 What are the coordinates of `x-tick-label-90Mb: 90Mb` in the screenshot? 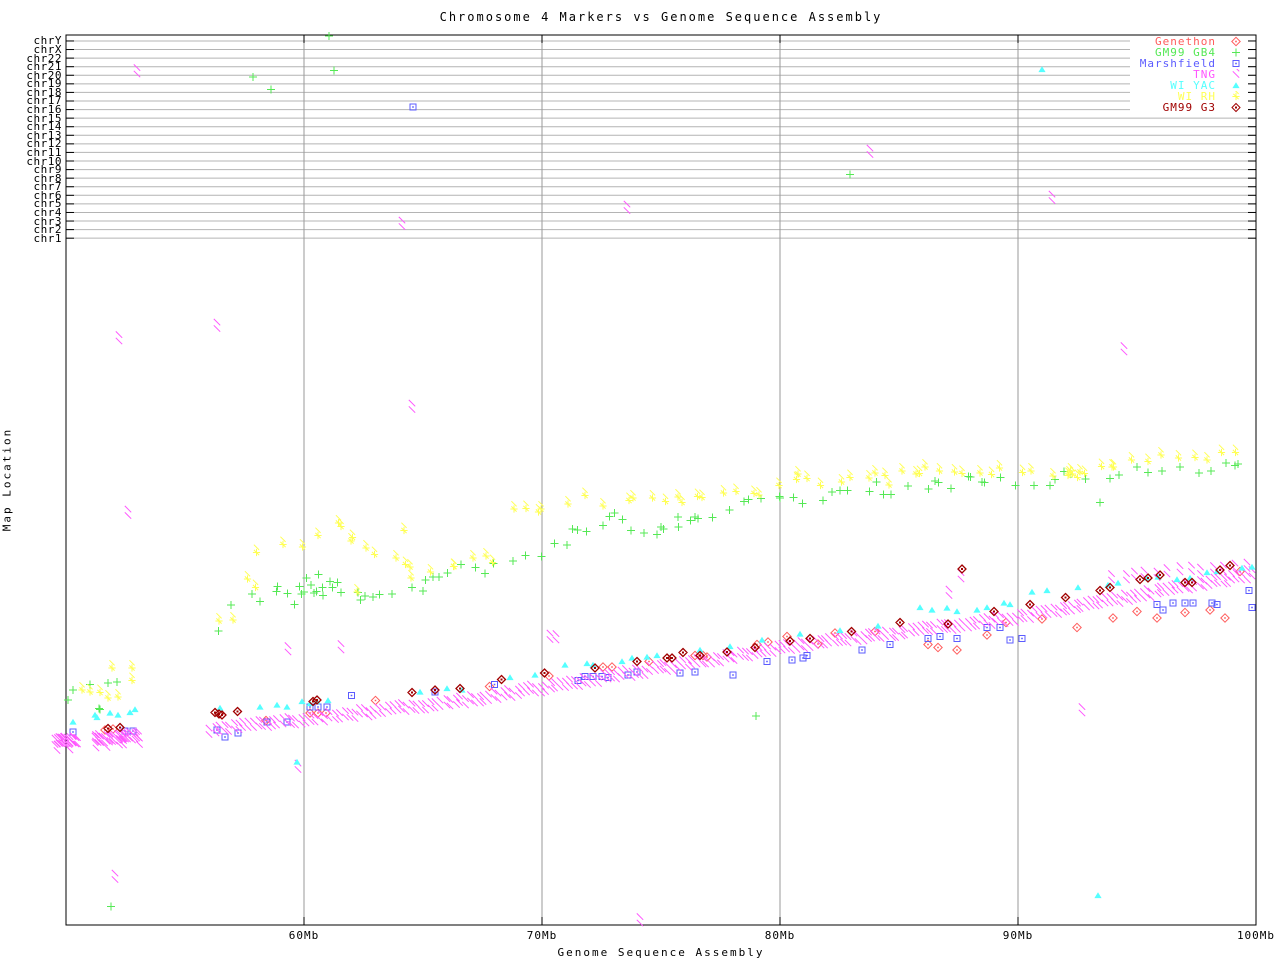 It's located at (1018, 935).